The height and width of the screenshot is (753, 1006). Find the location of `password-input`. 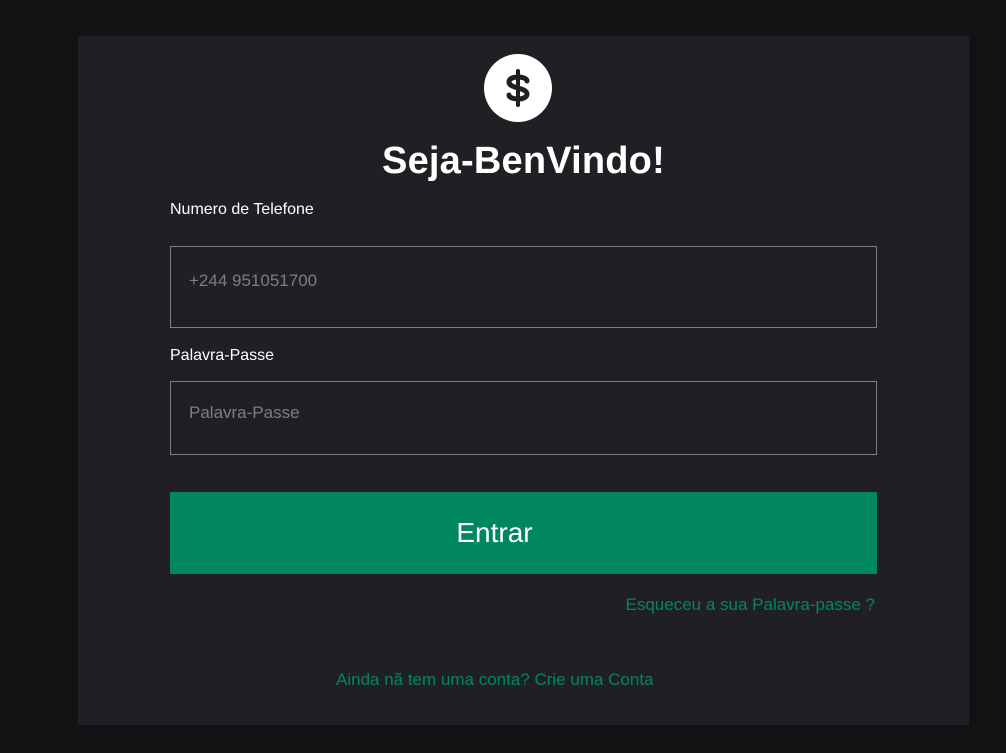

password-input is located at coordinates (523, 418).